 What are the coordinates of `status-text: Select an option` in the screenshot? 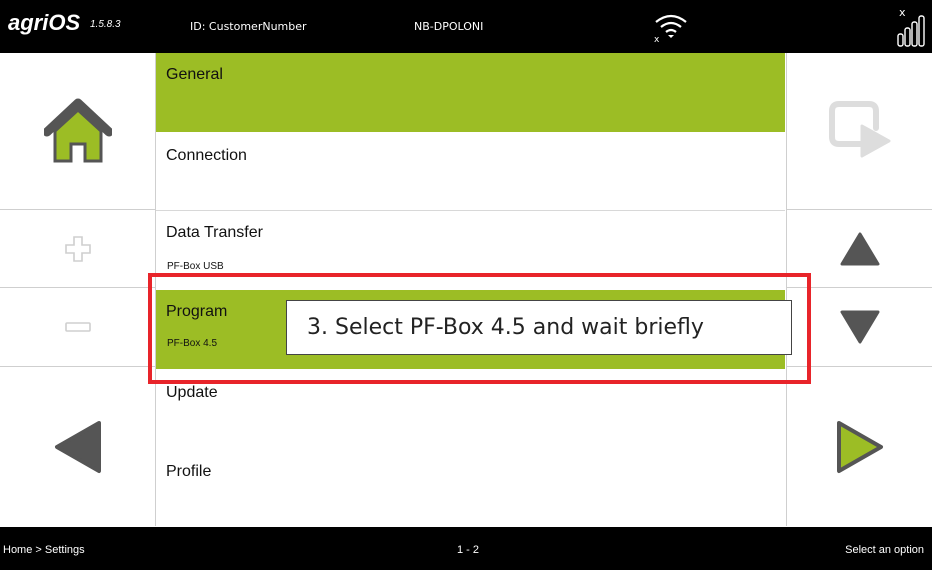 It's located at (884, 550).